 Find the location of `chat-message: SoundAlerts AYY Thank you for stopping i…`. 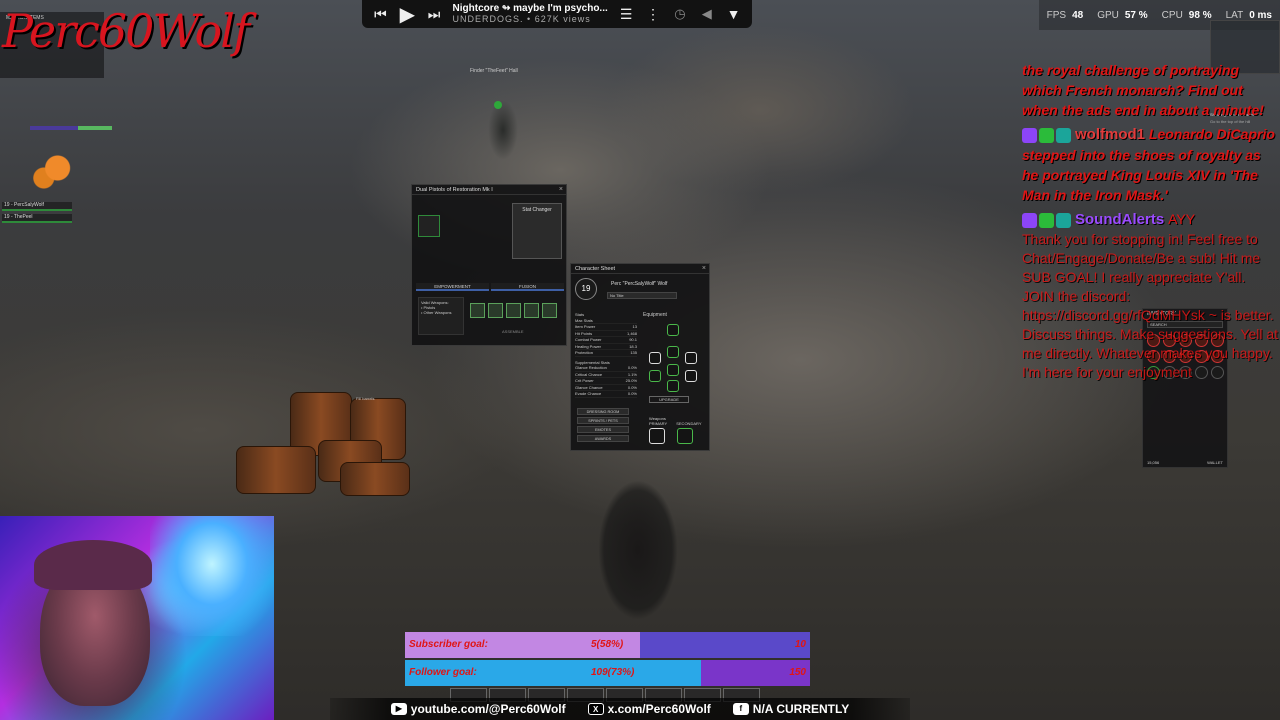

chat-message: SoundAlerts AYY Thank you for stopping i… is located at coordinates (1151, 295).